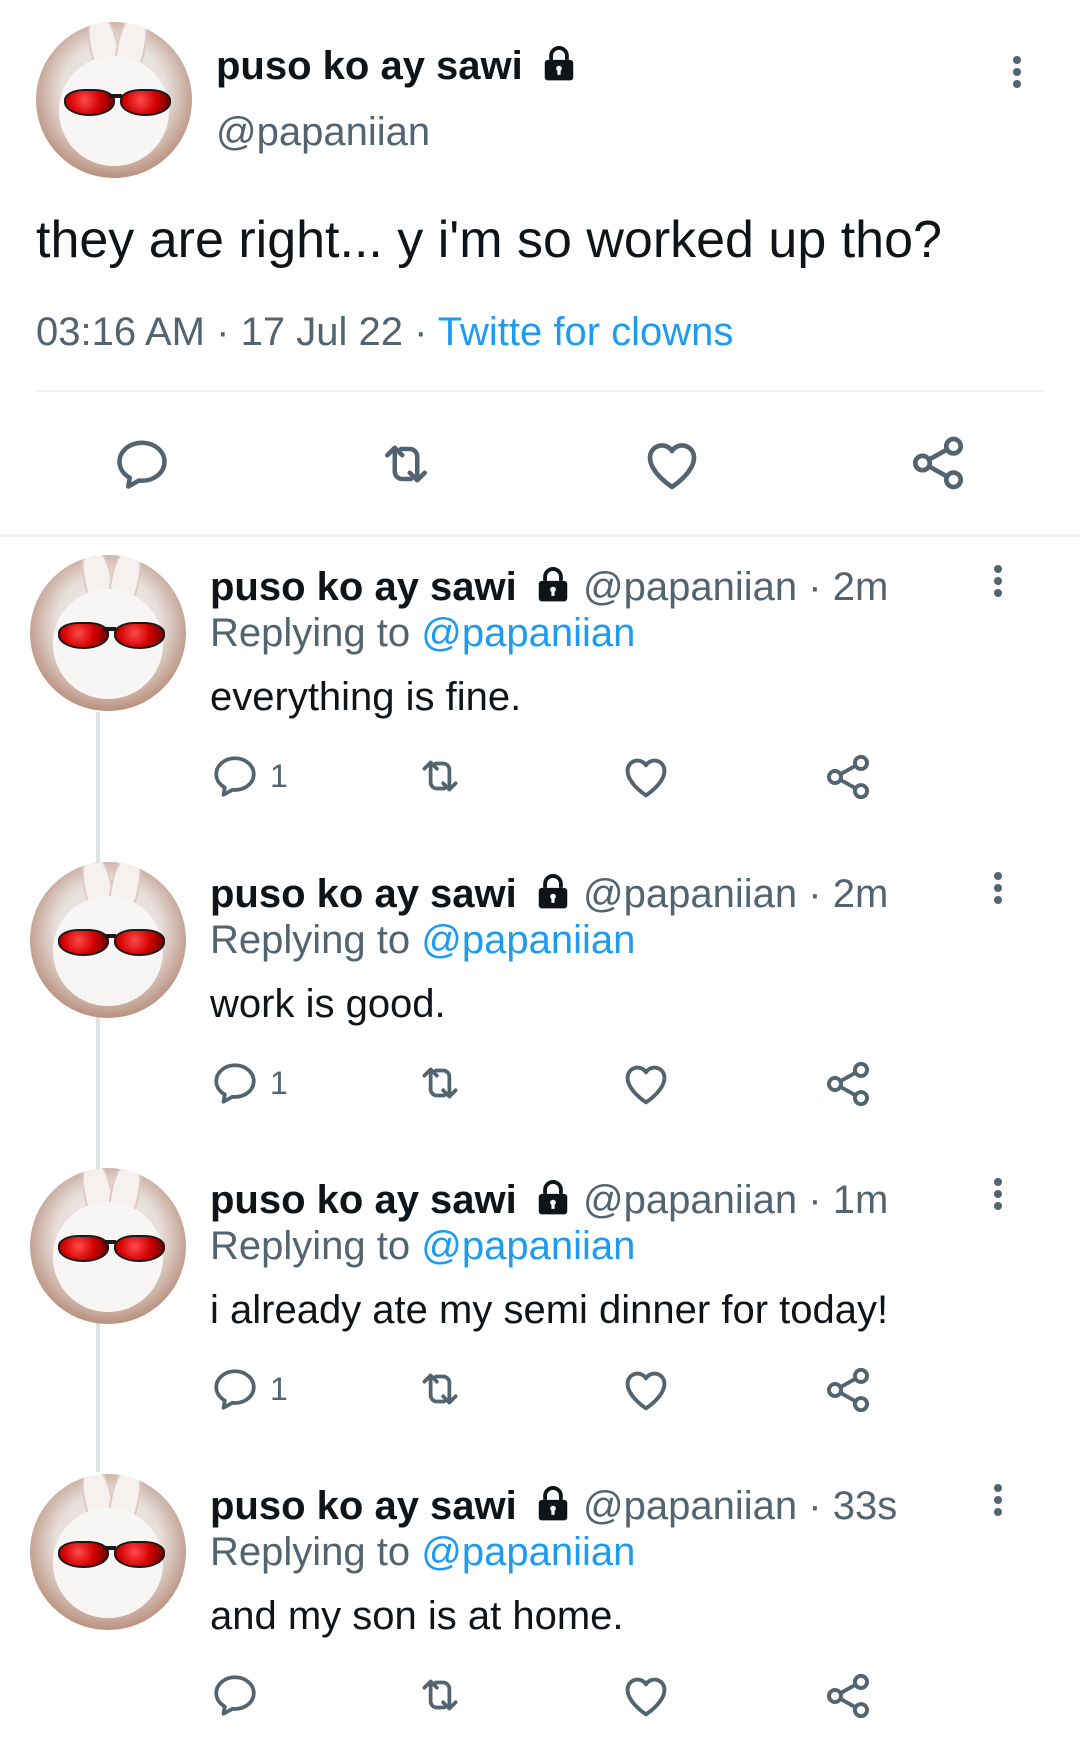 Image resolution: width=1080 pixels, height=1755 pixels. I want to click on reply-age: 33s, so click(865, 1506).